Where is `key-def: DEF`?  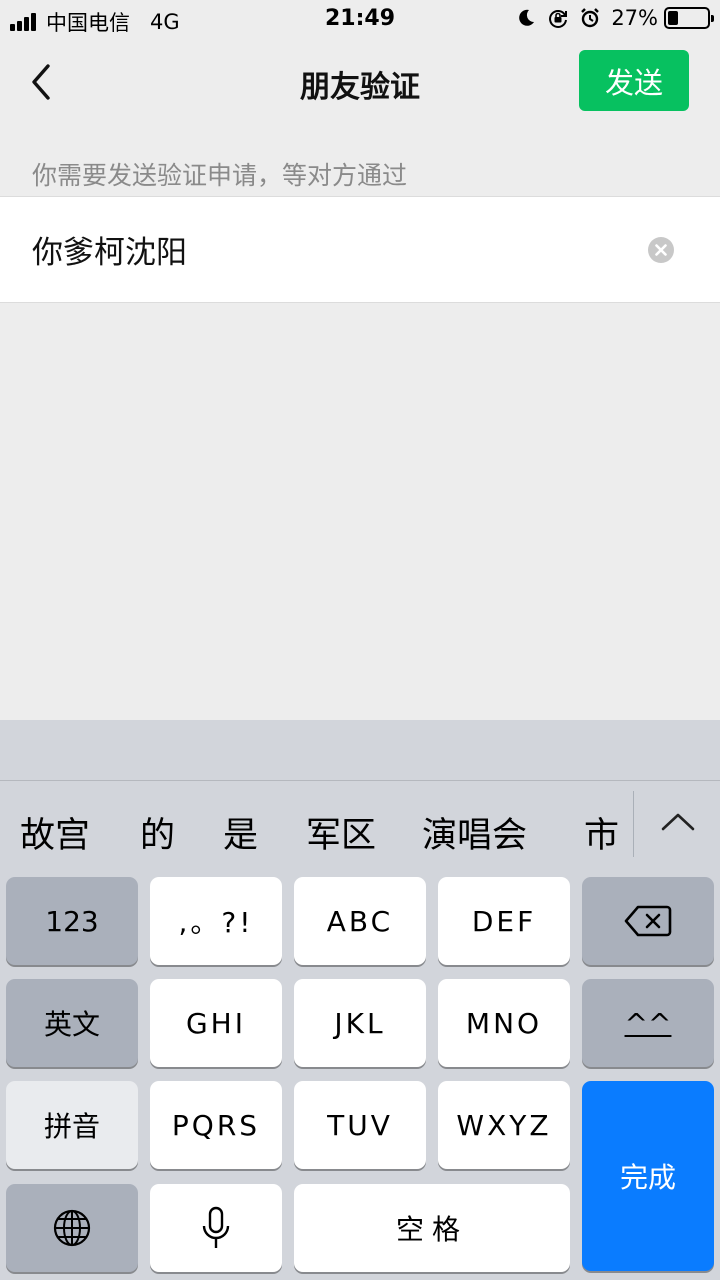
key-def: DEF is located at coordinates (504, 921).